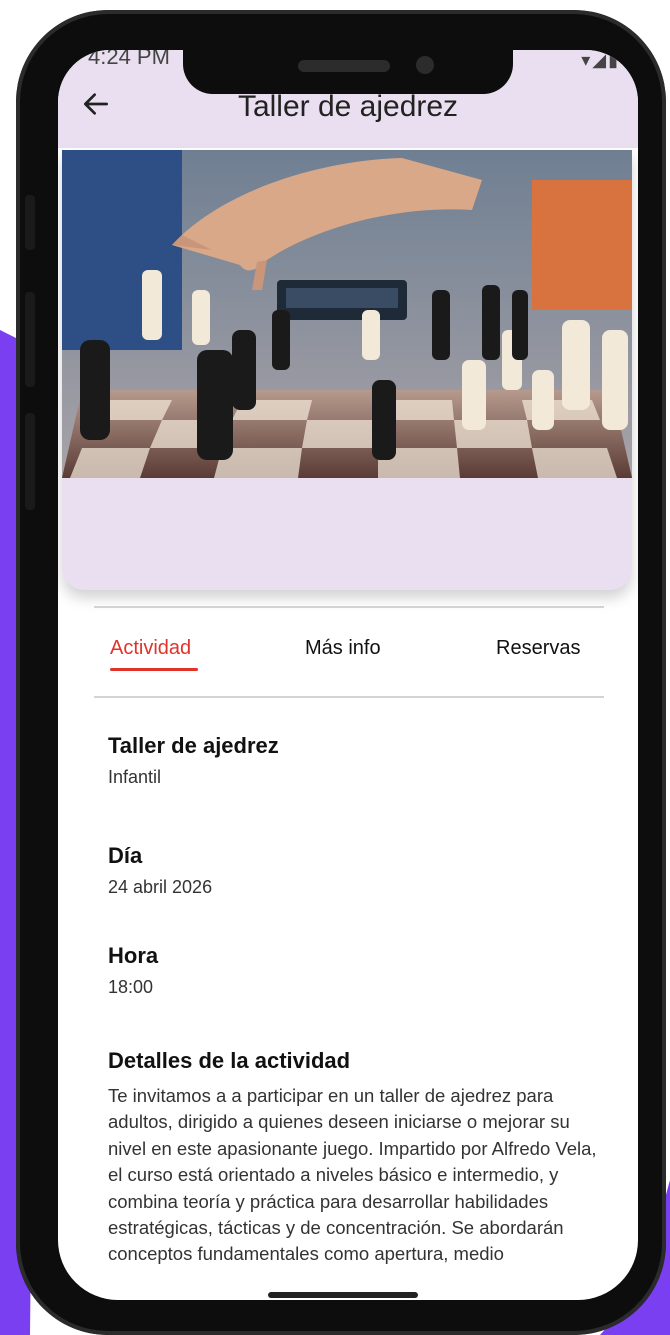 This screenshot has width=670, height=1335. I want to click on phone-notch, so click(348, 64).